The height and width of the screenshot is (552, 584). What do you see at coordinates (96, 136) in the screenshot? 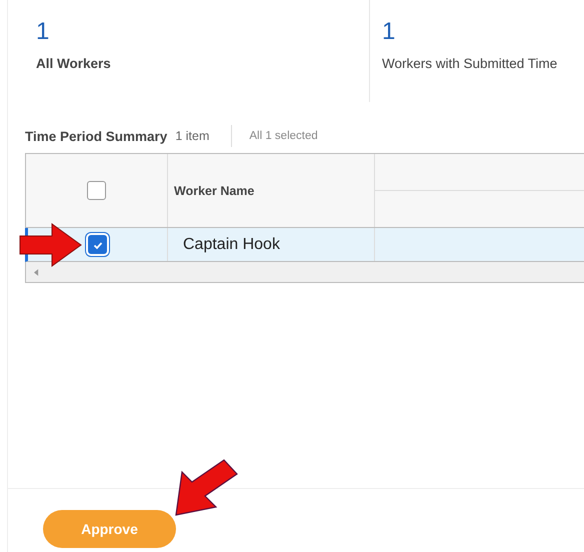
I see `table-title: Time Period Summary` at bounding box center [96, 136].